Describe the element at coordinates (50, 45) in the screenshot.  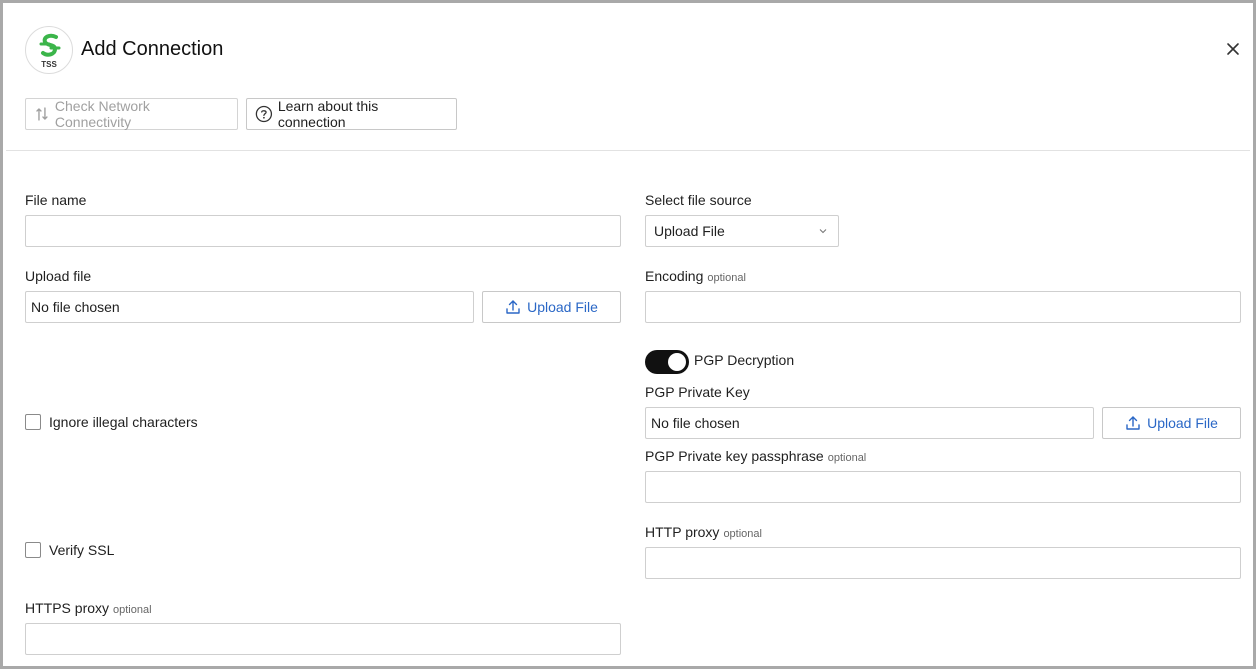
I see `tss-logo-icon` at that location.